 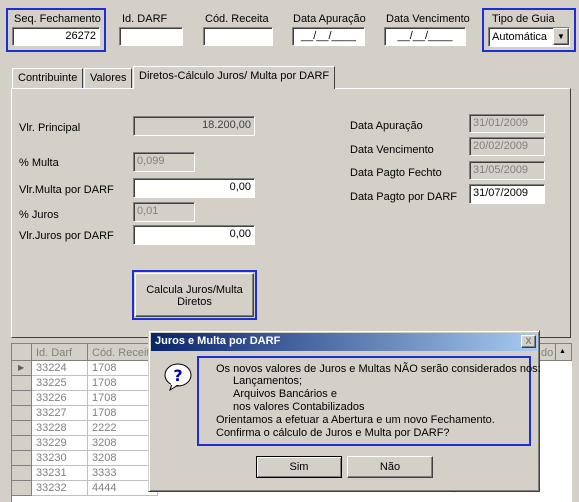 What do you see at coordinates (50, 128) in the screenshot?
I see `vlr-principal-label: Vlr. Principal` at bounding box center [50, 128].